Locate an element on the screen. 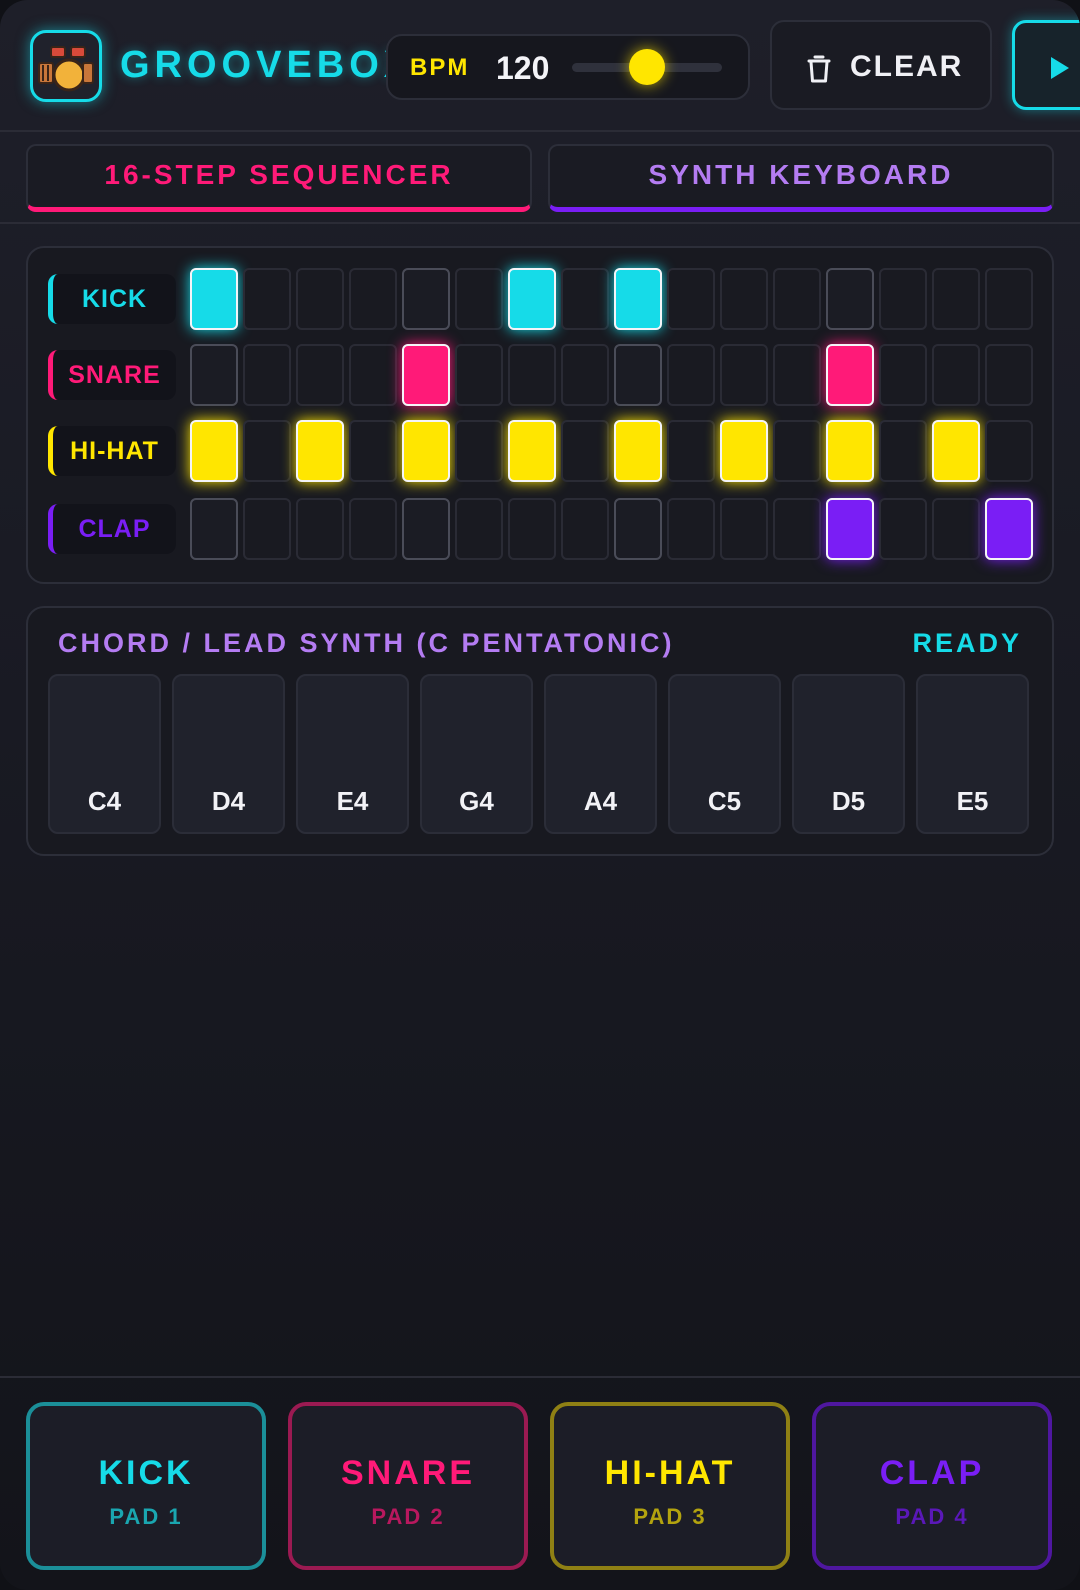 This screenshot has width=1080, height=1590. synth-key-e4: E4 is located at coordinates (352, 754).